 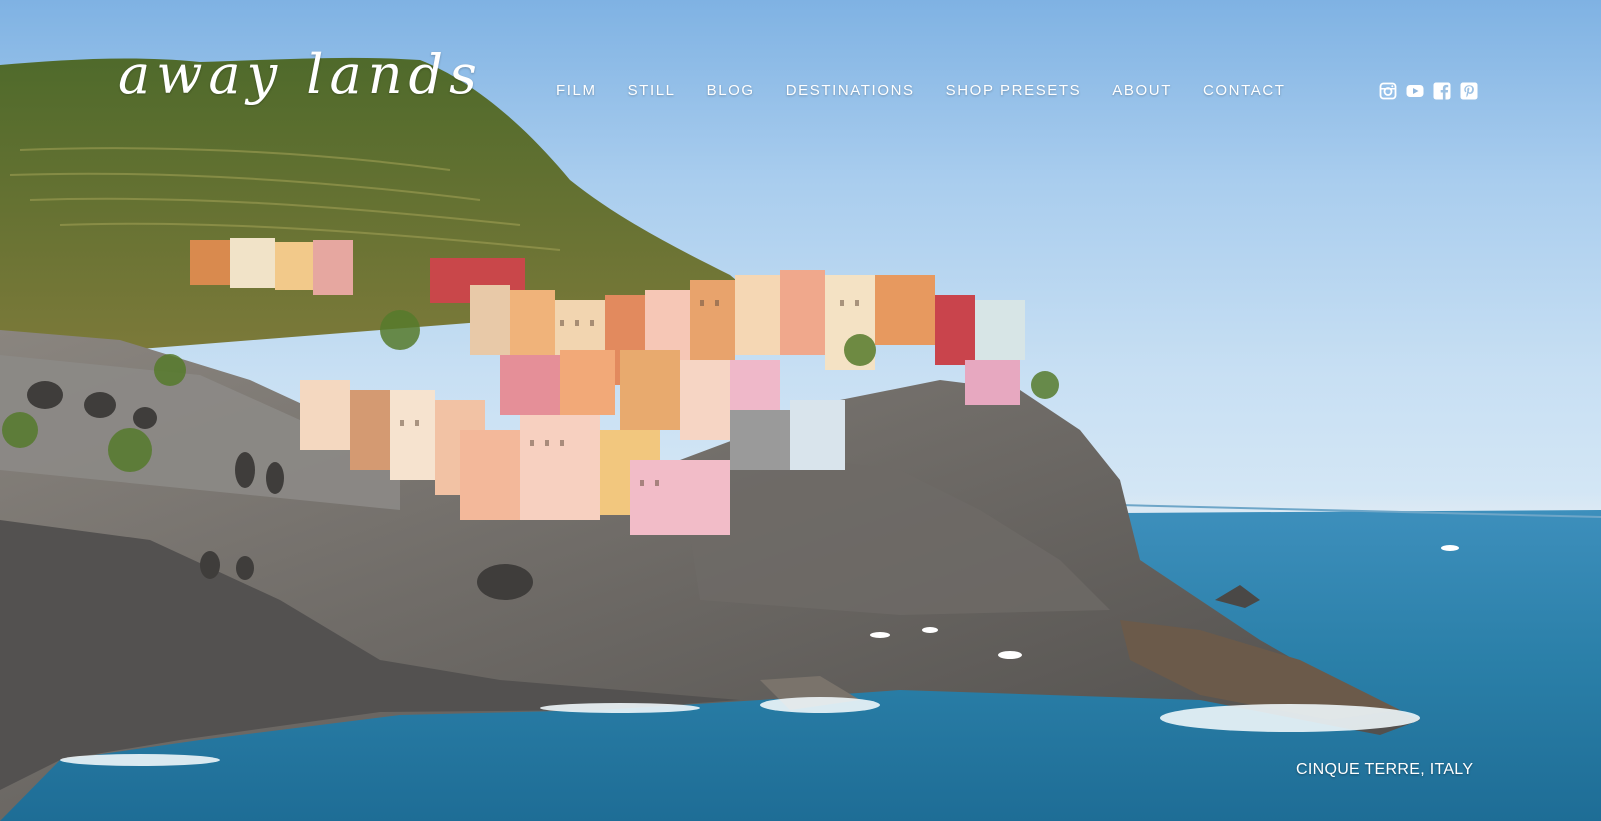 I want to click on social-links, so click(x=1428, y=91).